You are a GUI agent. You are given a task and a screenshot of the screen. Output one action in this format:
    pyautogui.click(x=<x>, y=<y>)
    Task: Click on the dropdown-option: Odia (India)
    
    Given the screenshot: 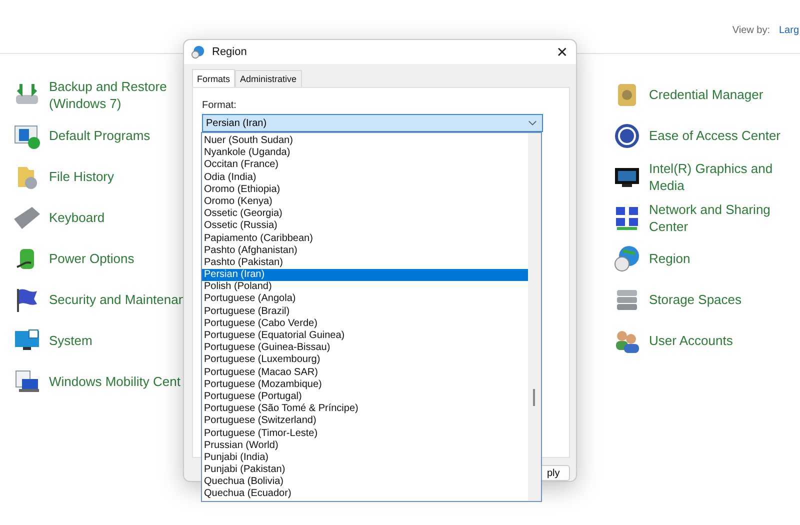 What is the action you would take?
    pyautogui.click(x=365, y=178)
    